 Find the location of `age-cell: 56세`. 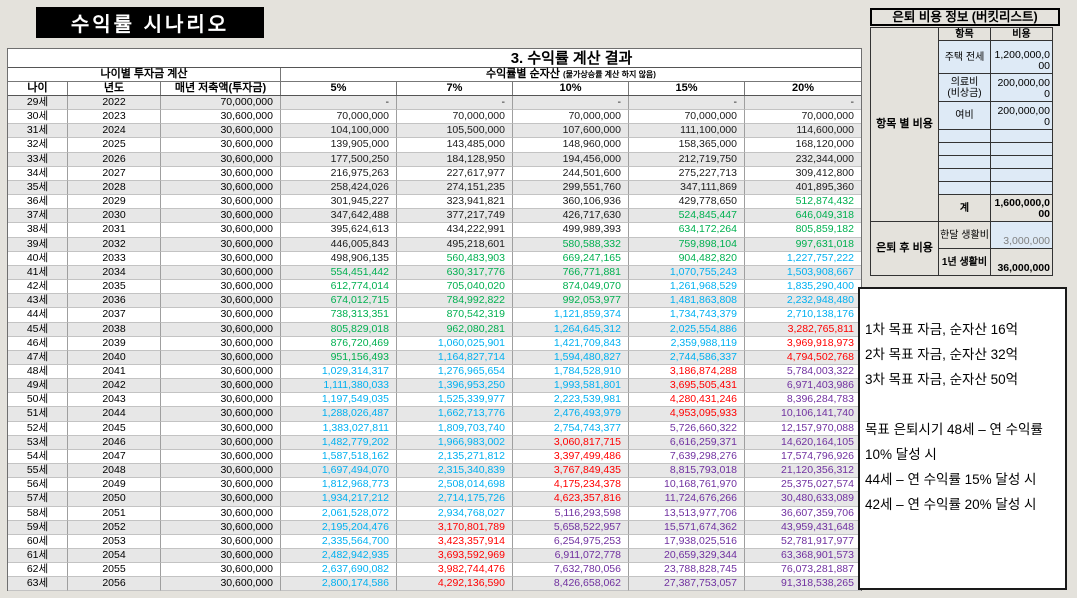

age-cell: 56세 is located at coordinates (38, 485).